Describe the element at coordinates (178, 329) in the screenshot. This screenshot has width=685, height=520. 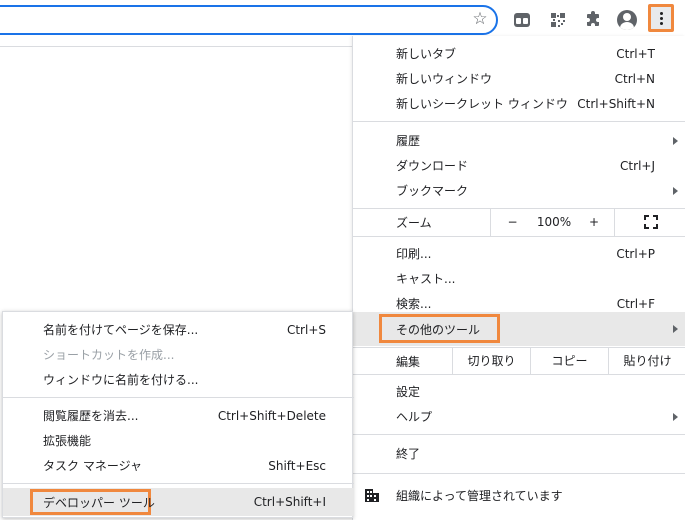
I see `submenu-item-save-page: 名前を付けてページを保存... Ctrl+S` at that location.